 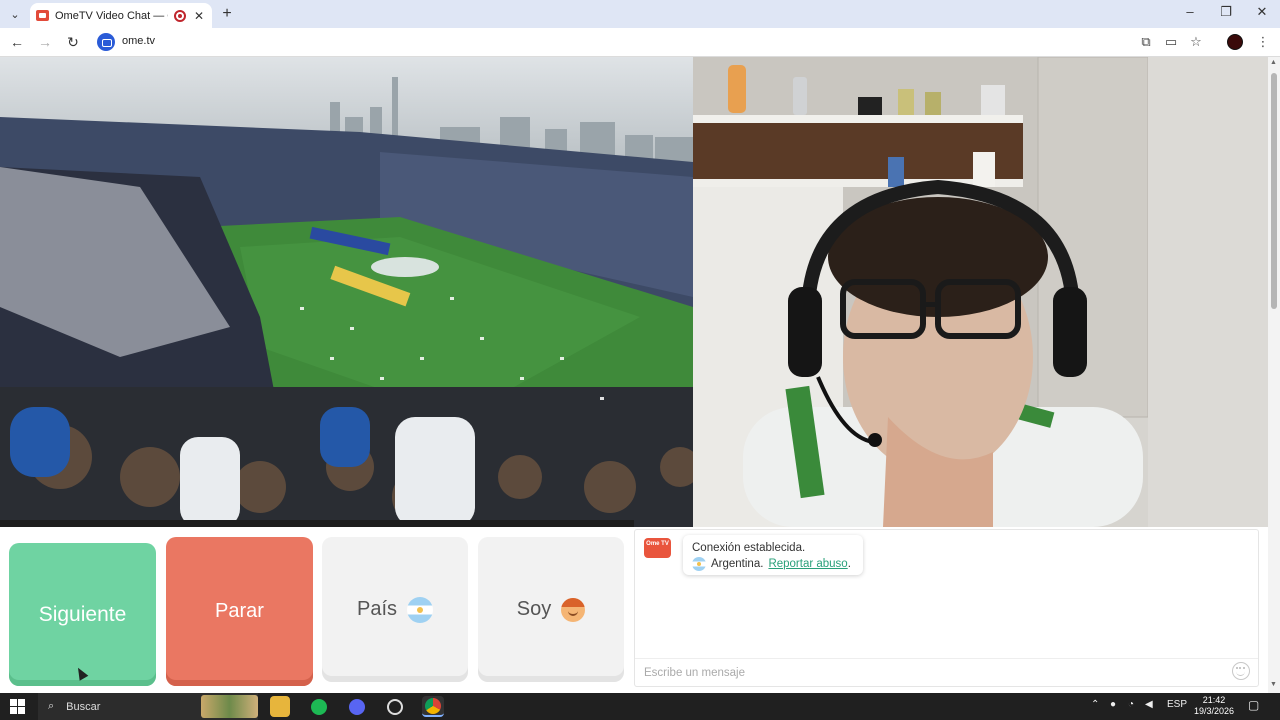 I want to click on browser-menu-icon: ⋮, so click(x=1263, y=42).